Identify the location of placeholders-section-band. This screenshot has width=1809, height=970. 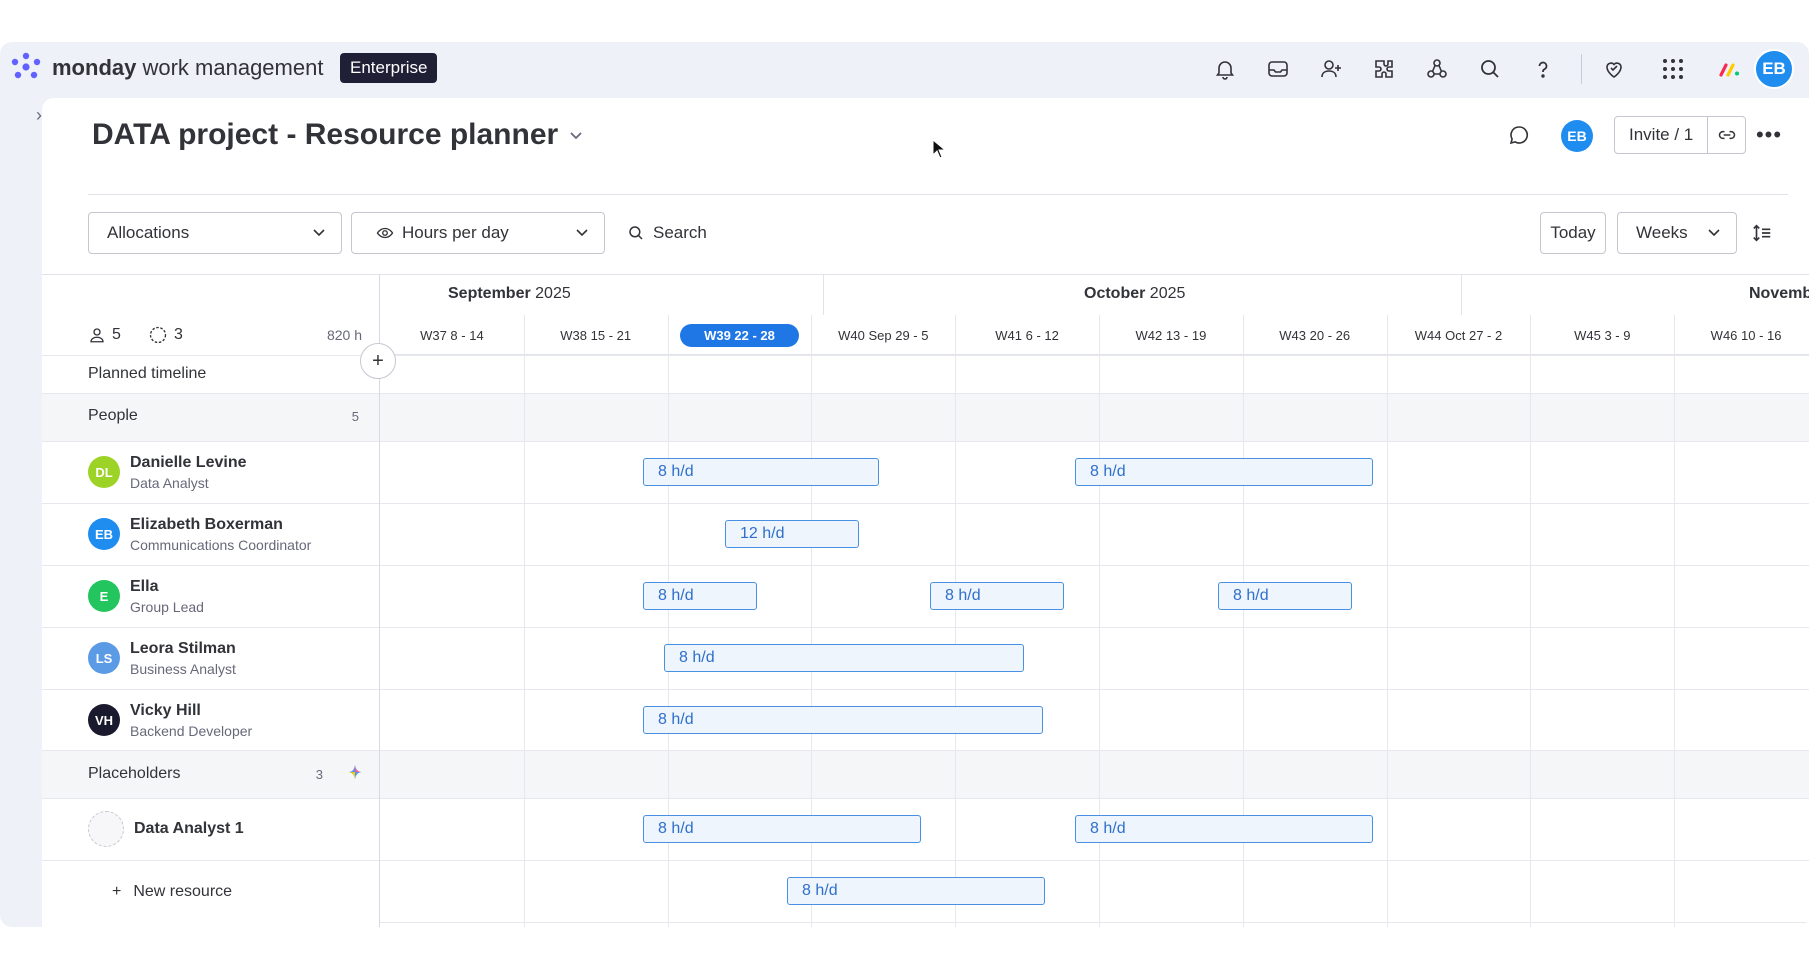
(1094, 774).